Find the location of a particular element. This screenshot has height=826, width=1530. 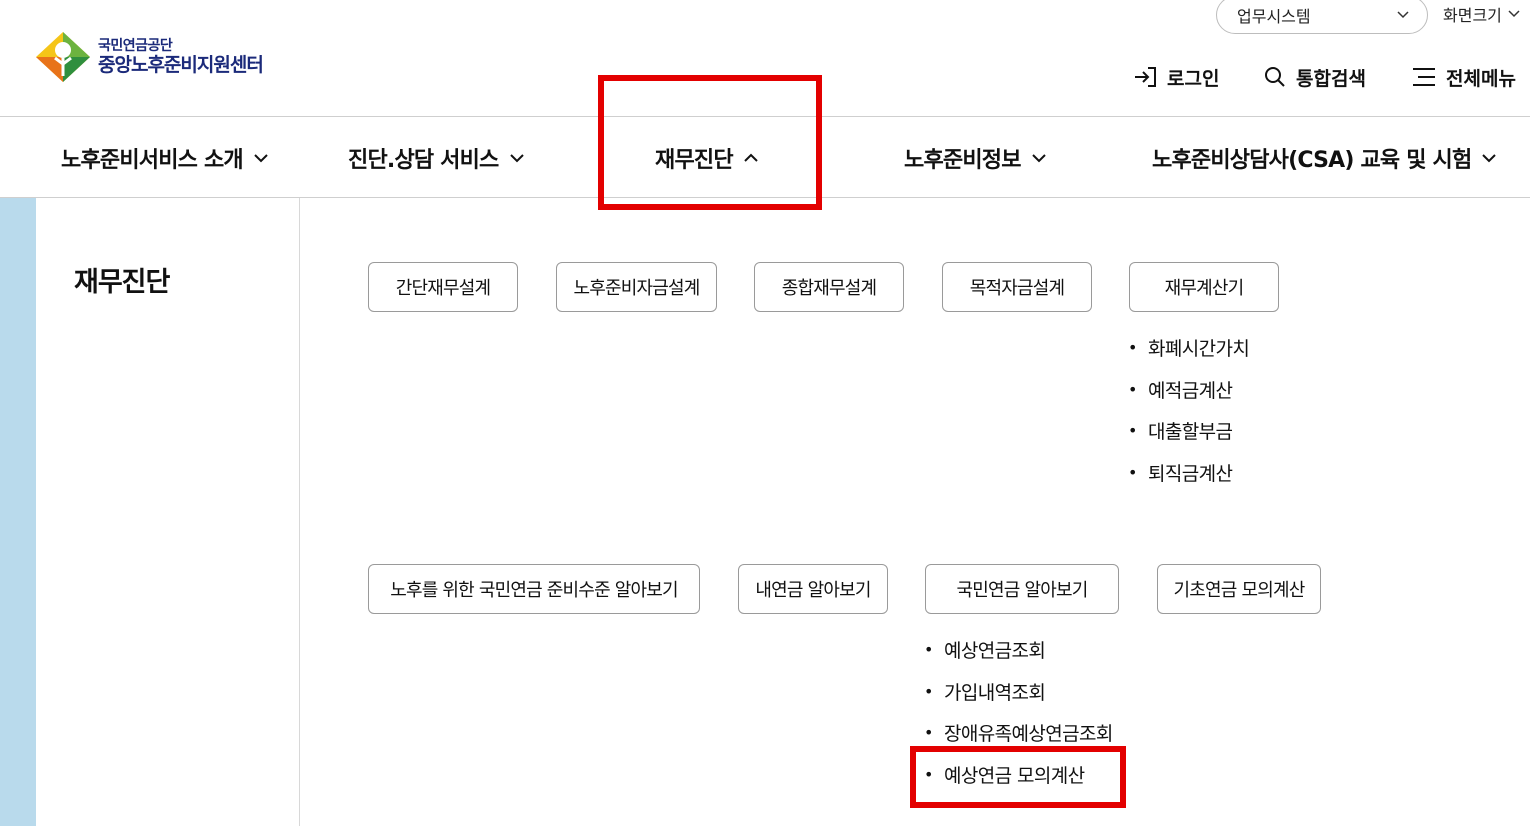

chevron-up-icon is located at coordinates (751, 157).